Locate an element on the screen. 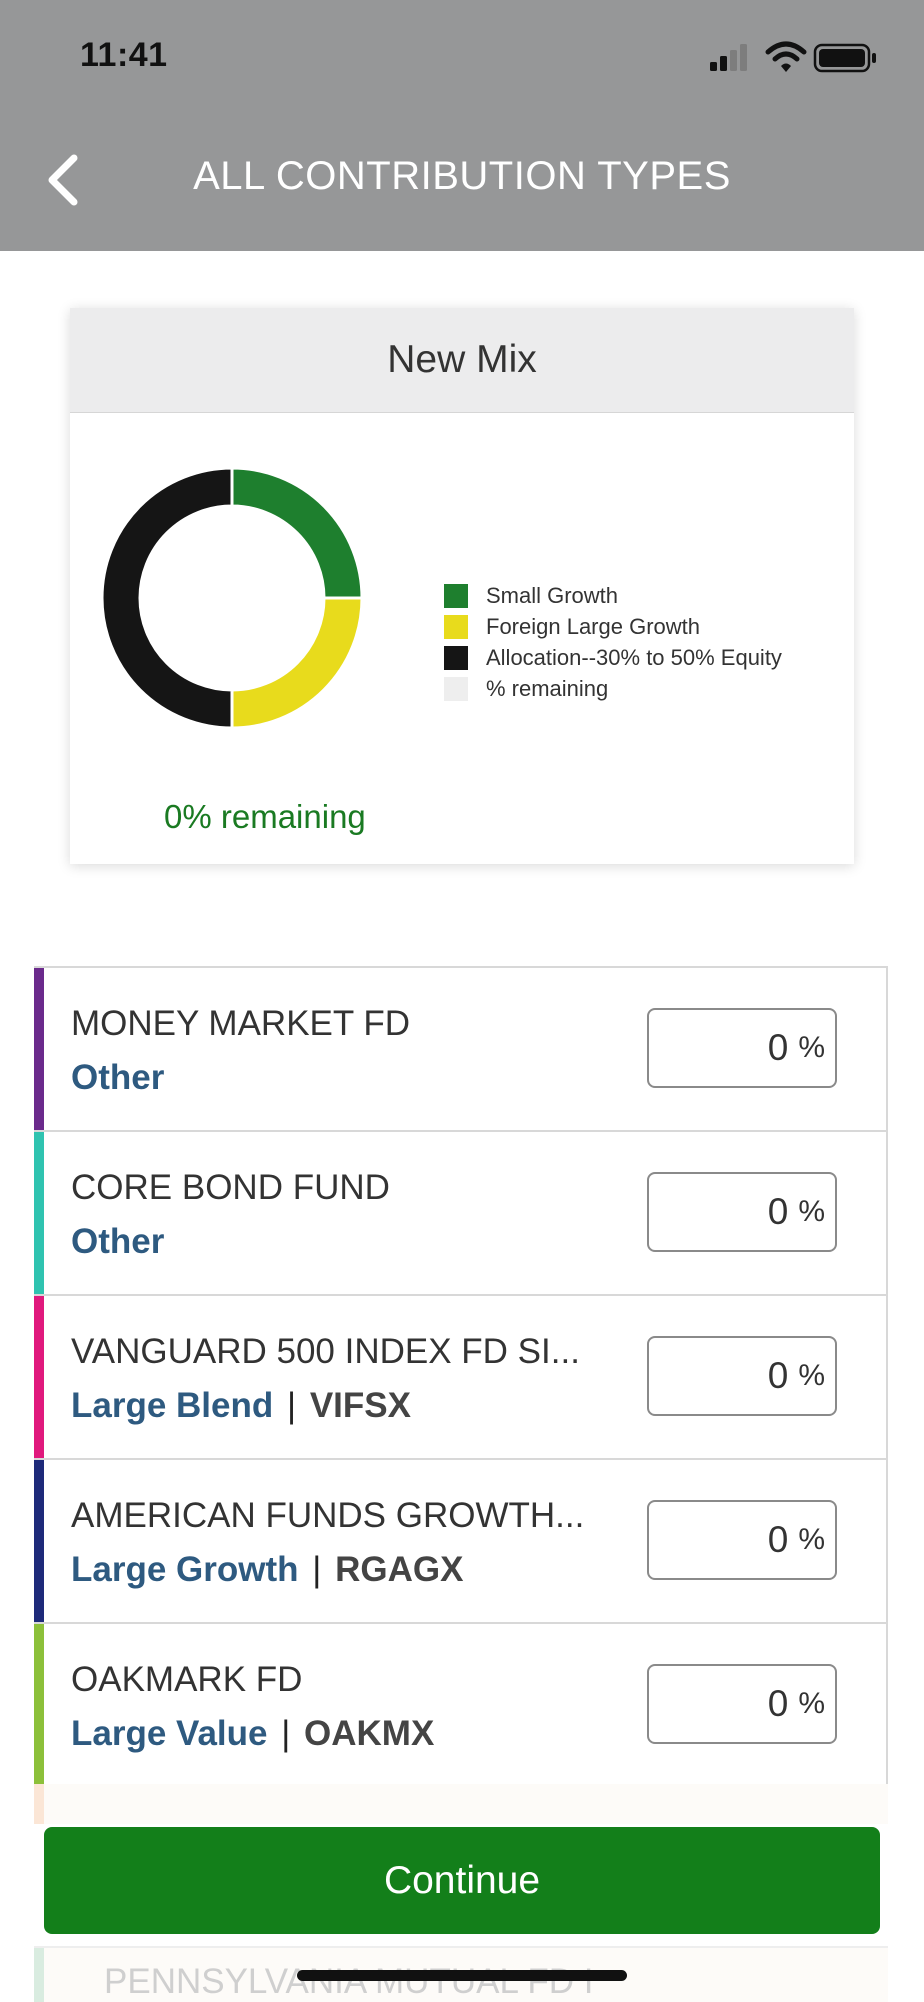 This screenshot has height=2002, width=924. home-indicator is located at coordinates (462, 1975).